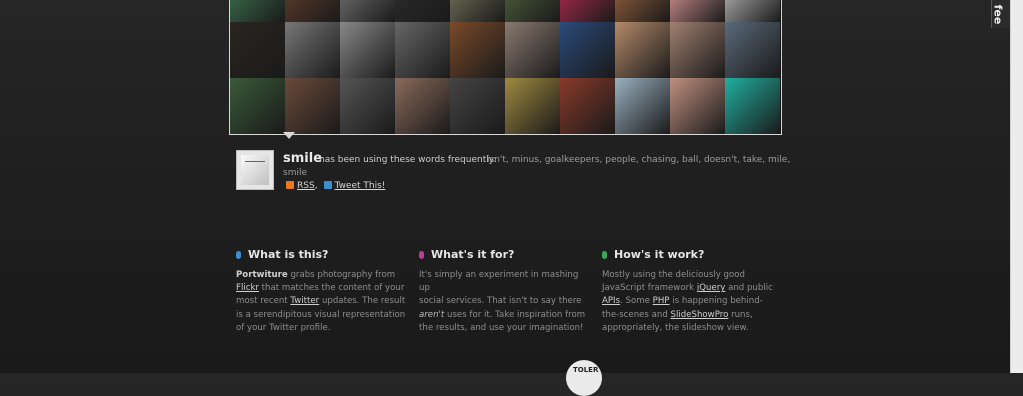 Image resolution: width=1023 pixels, height=396 pixels. What do you see at coordinates (255, 161) in the screenshot?
I see `avatar-sketch-line` at bounding box center [255, 161].